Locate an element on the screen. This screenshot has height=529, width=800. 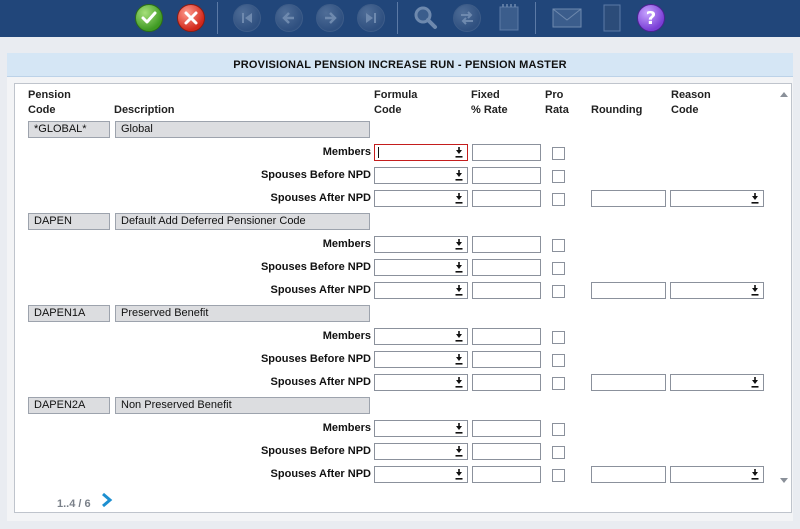
swap-button is located at coordinates (467, 18).